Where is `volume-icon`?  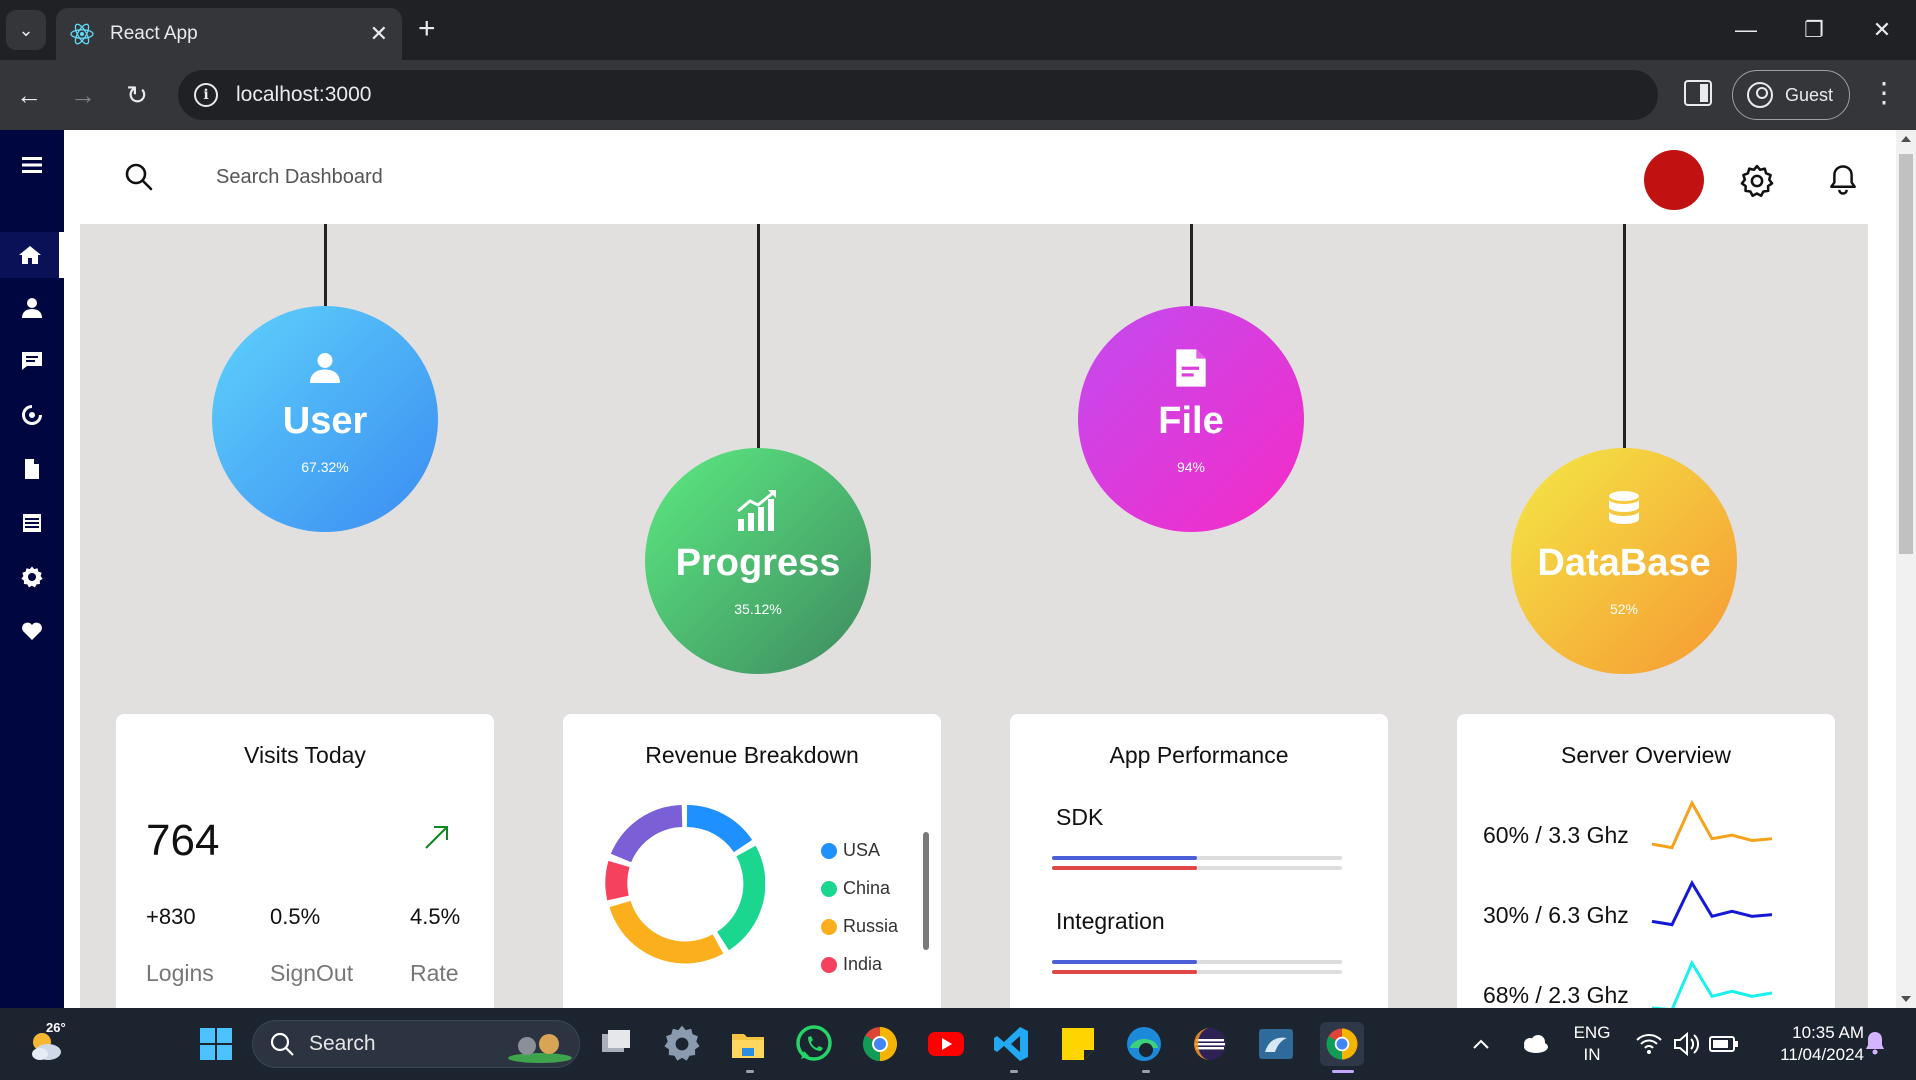 volume-icon is located at coordinates (1687, 1044).